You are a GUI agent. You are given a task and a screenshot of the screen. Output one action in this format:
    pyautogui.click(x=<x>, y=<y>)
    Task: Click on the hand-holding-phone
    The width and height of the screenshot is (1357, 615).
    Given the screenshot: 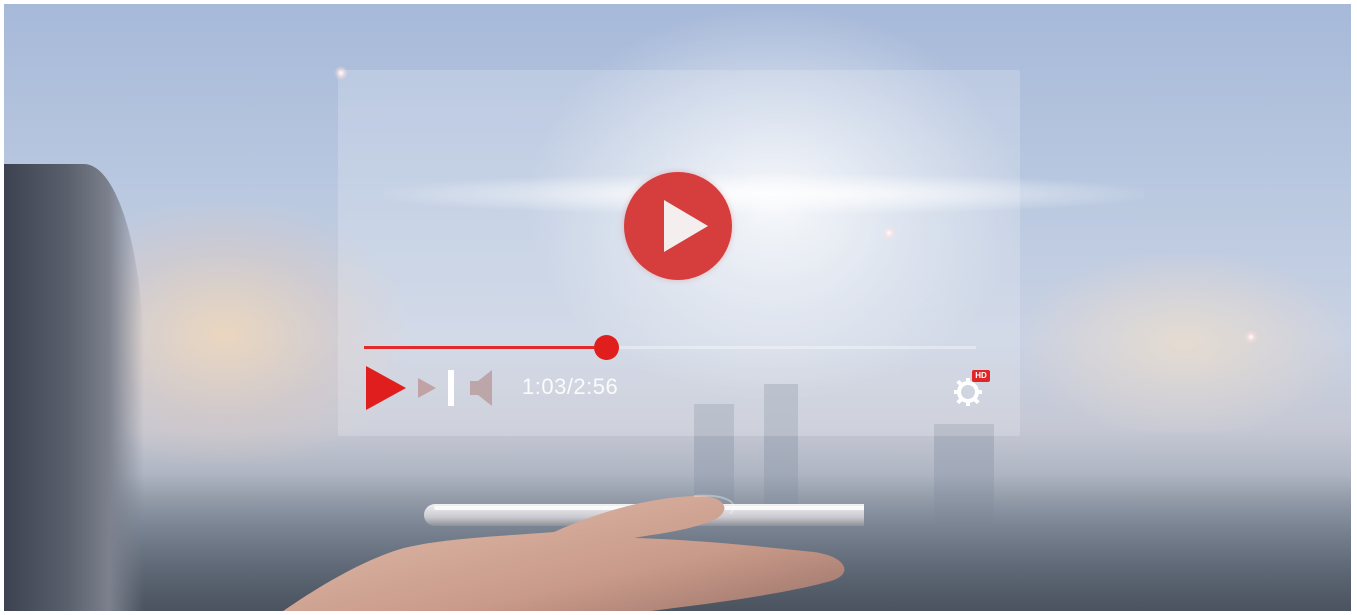 What is the action you would take?
    pyautogui.click(x=573, y=552)
    